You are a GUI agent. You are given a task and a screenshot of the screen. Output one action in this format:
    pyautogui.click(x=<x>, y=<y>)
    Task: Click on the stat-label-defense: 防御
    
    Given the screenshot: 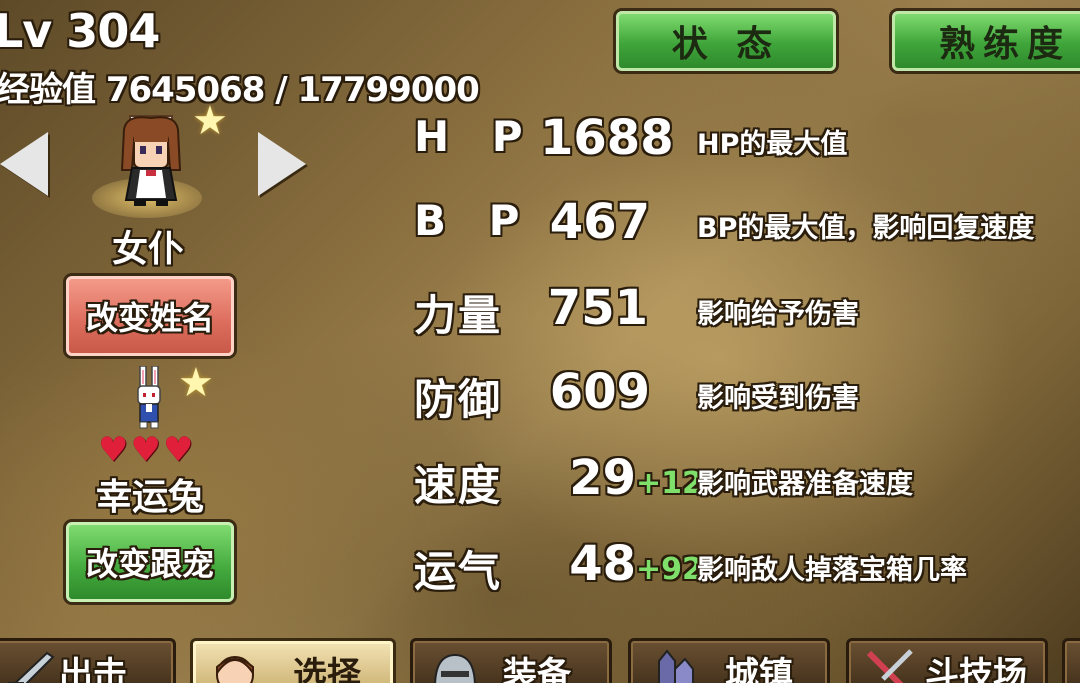 What is the action you would take?
    pyautogui.click(x=458, y=399)
    